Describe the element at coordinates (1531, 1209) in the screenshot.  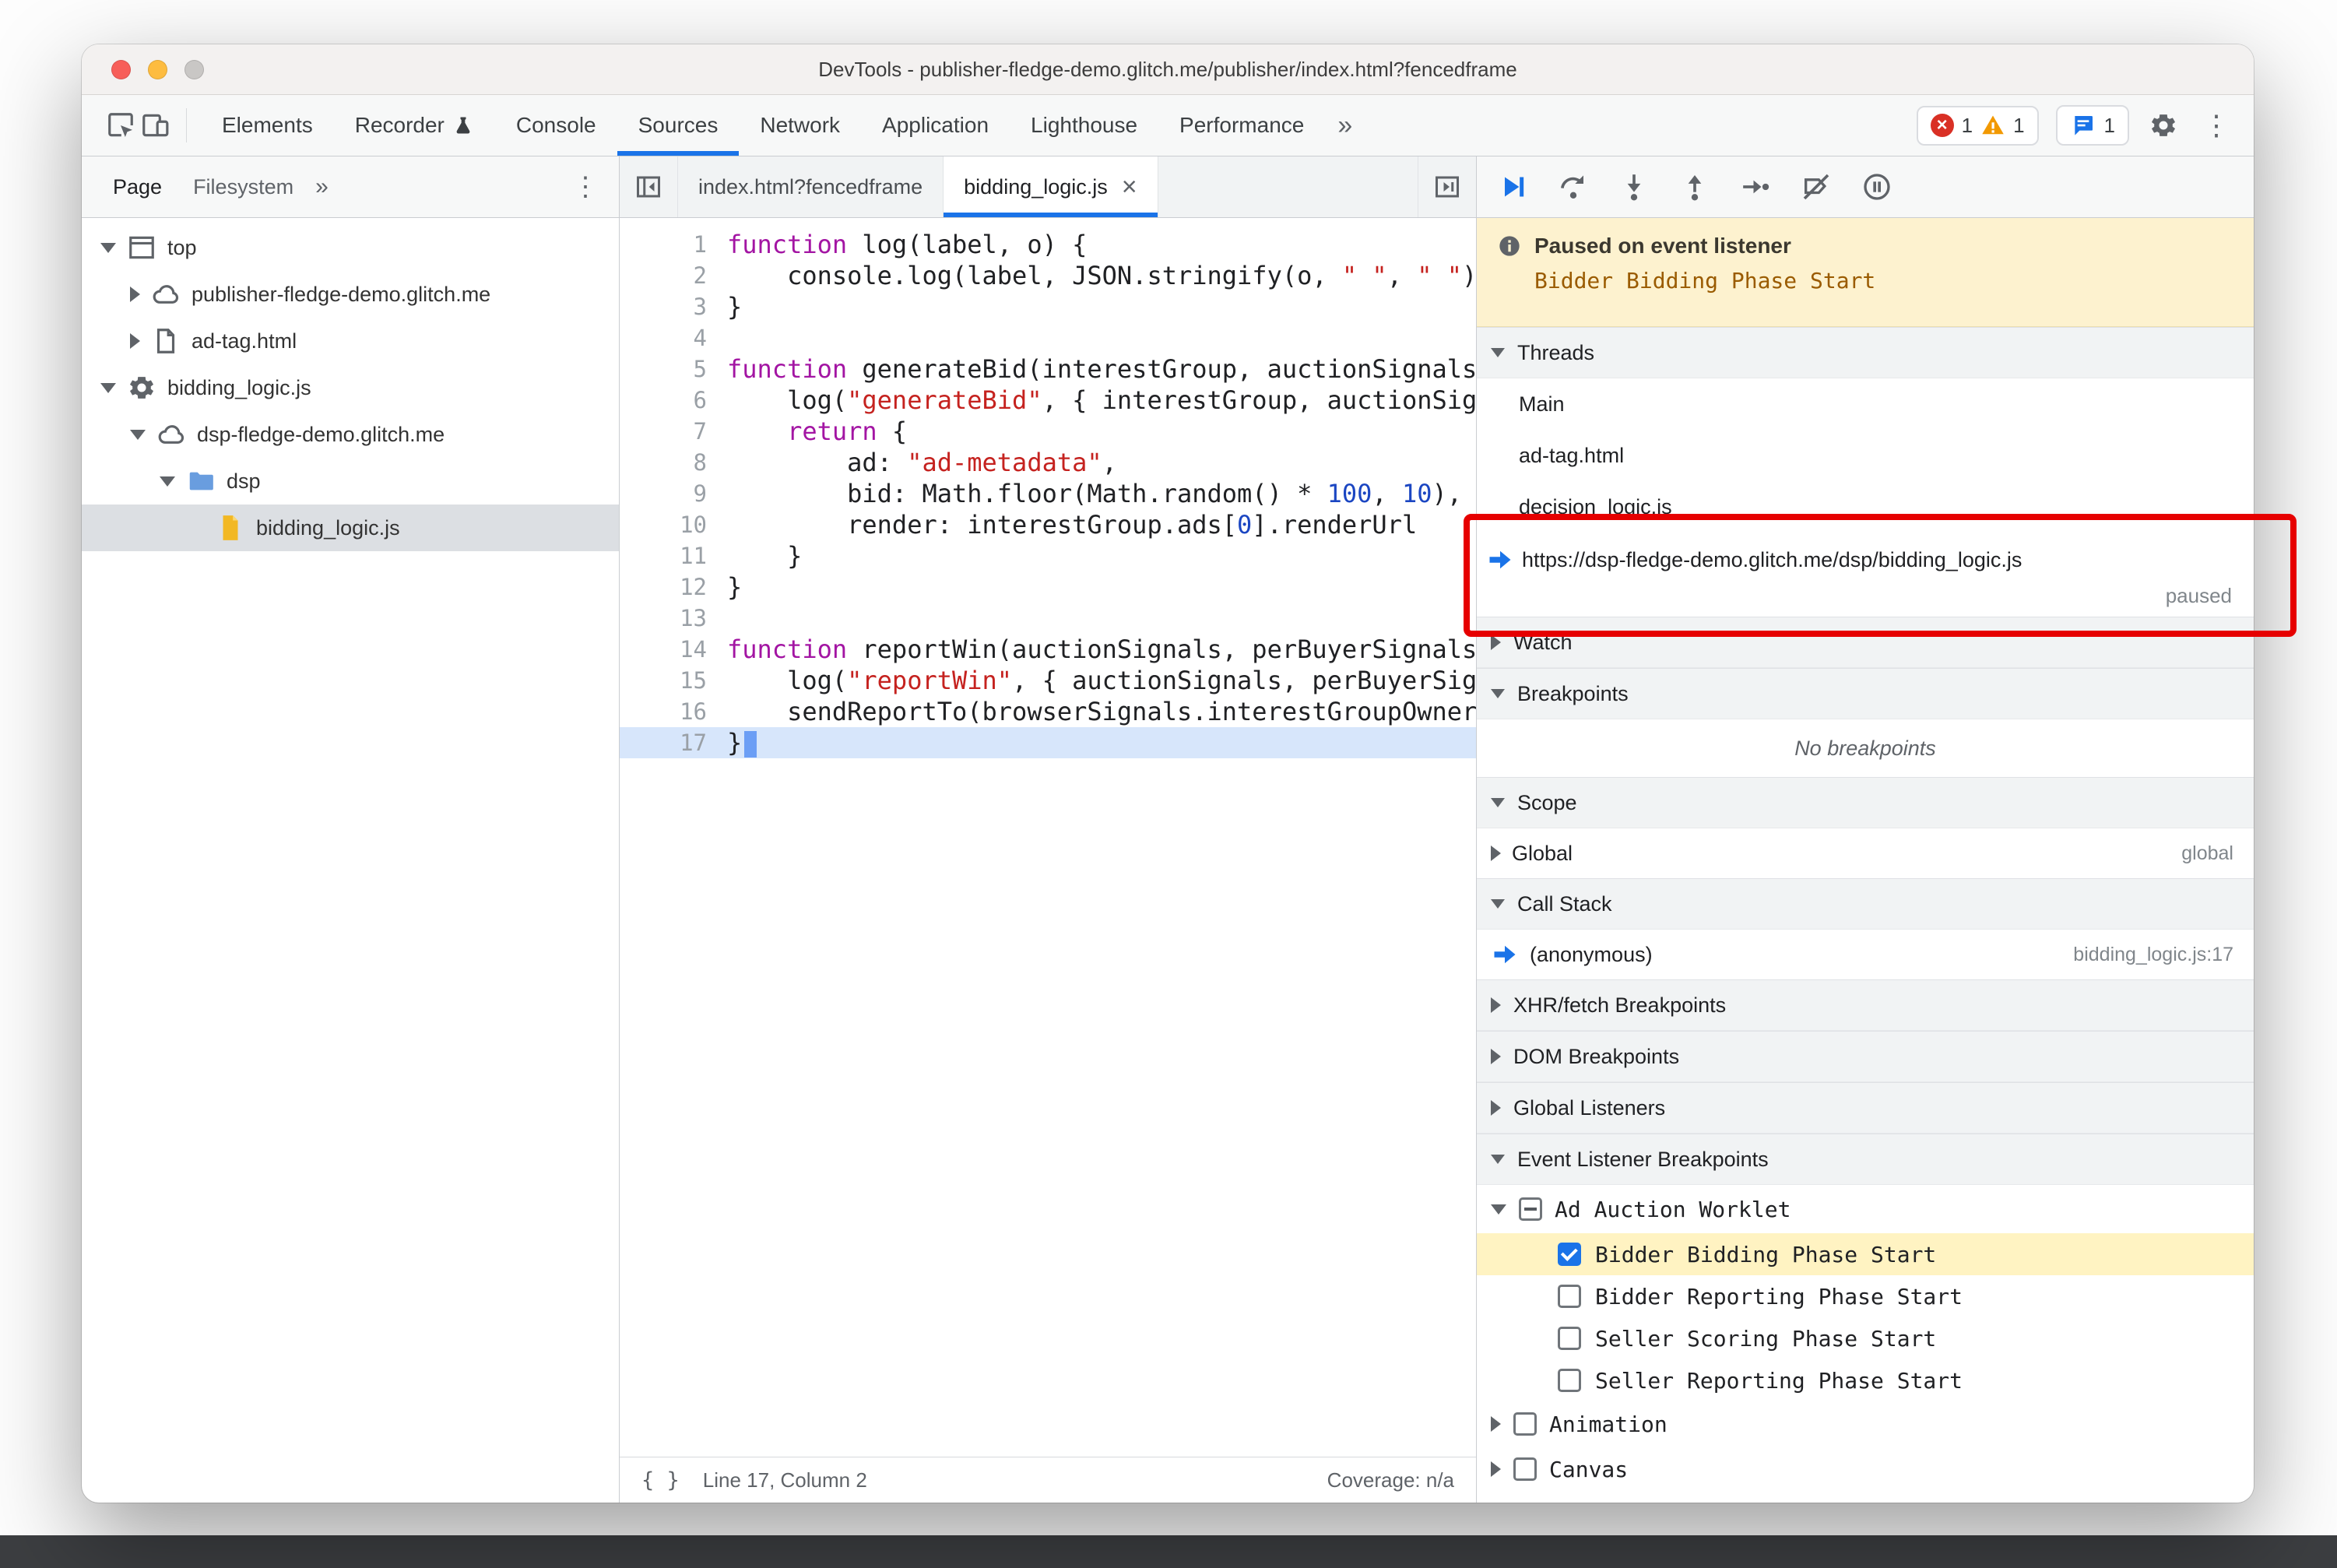
I see `checkbox-indeterminate` at that location.